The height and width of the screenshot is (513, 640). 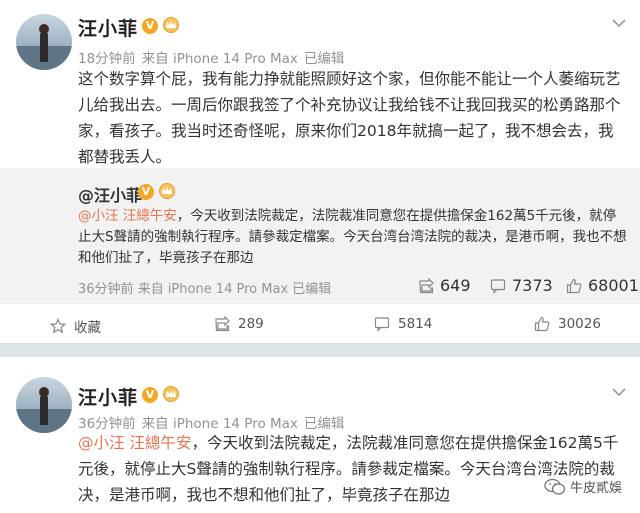 I want to click on edited-label: 已编辑, so click(x=324, y=59).